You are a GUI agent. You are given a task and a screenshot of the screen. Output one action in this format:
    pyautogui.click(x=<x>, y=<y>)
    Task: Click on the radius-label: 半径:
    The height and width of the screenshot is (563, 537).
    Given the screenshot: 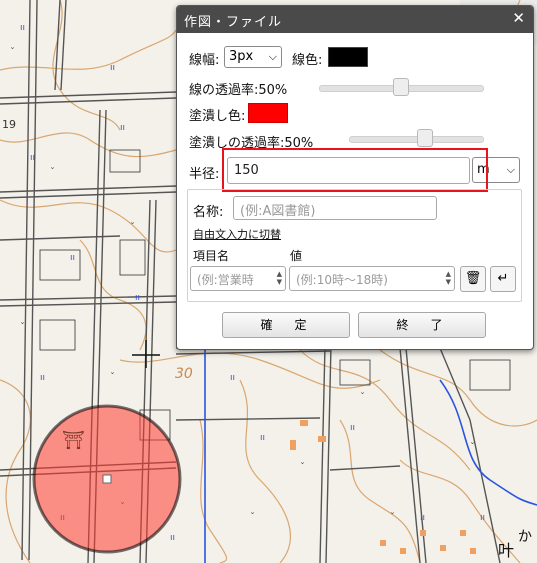 What is the action you would take?
    pyautogui.click(x=204, y=174)
    